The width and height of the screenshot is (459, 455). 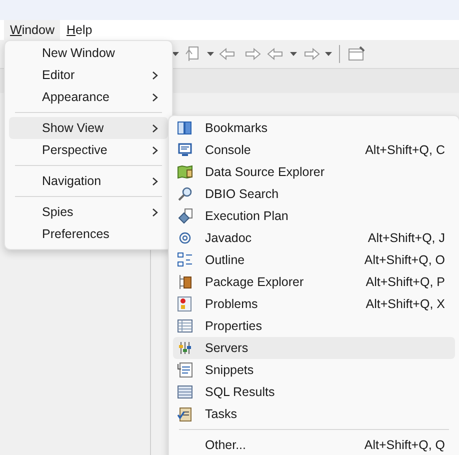 What do you see at coordinates (185, 150) in the screenshot?
I see `monitor-icon` at bounding box center [185, 150].